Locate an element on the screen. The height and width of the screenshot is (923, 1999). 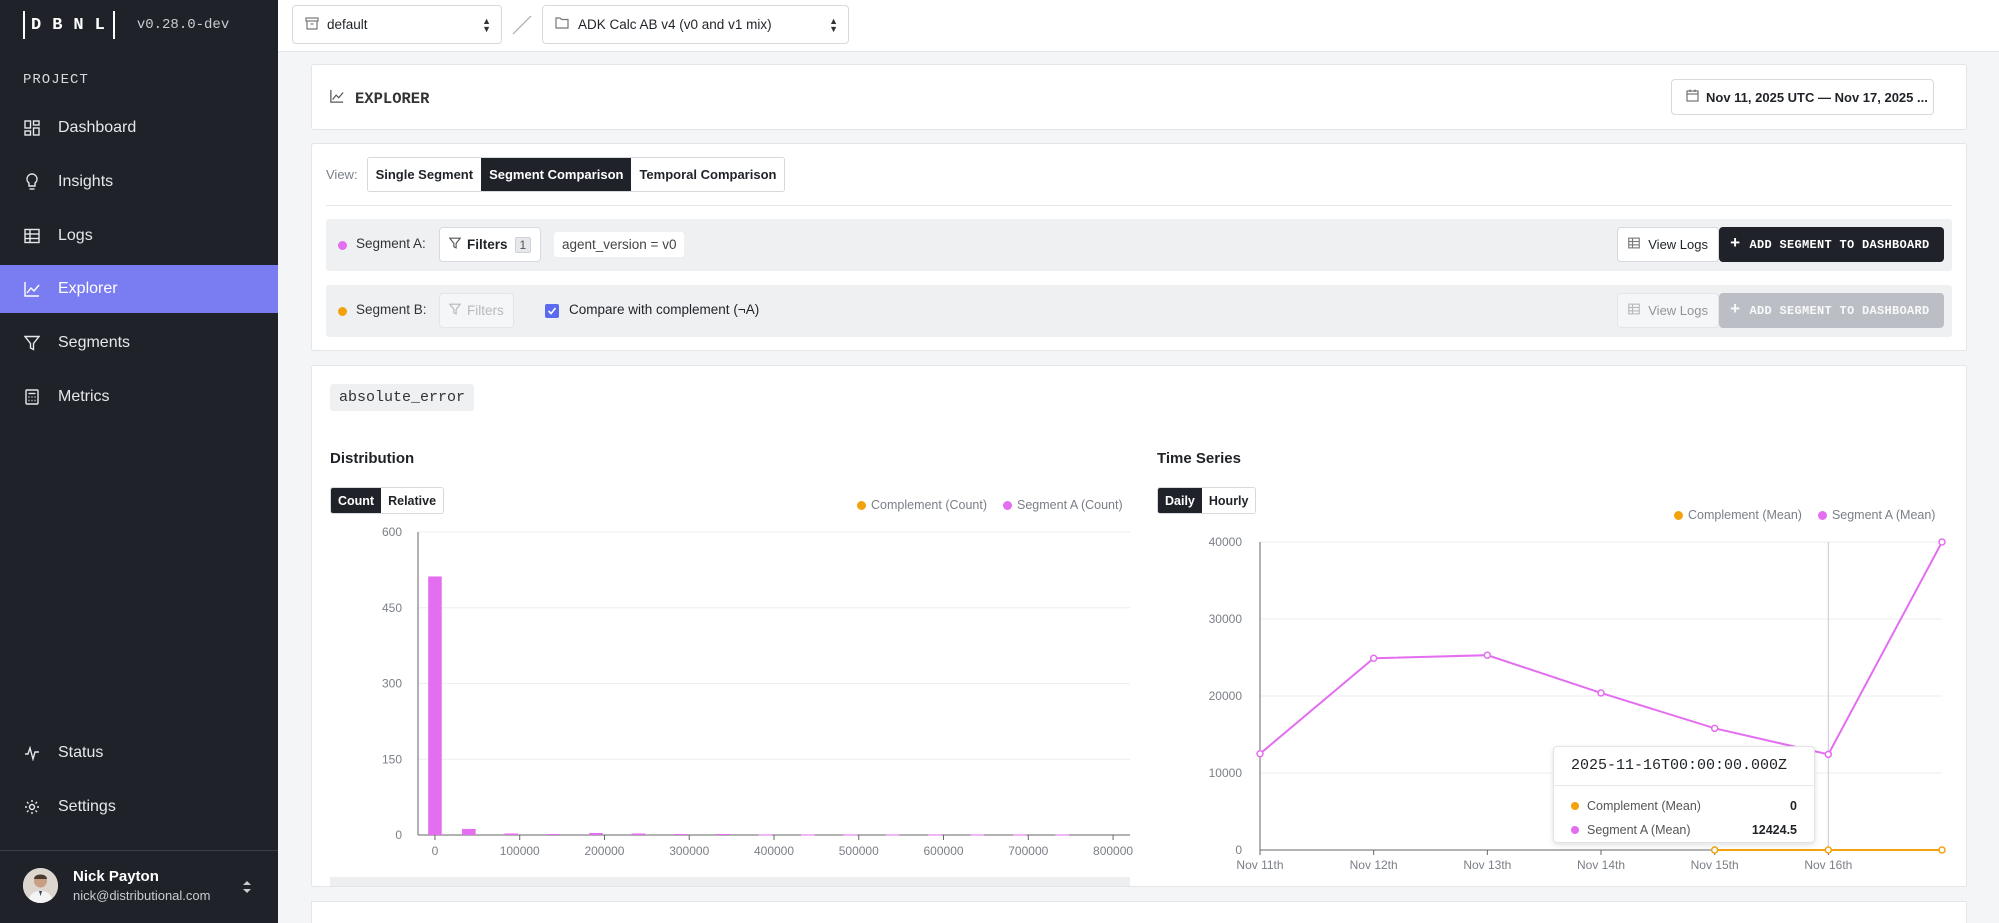
segment-a-view-logs-button: View Logs is located at coordinates (1668, 244).